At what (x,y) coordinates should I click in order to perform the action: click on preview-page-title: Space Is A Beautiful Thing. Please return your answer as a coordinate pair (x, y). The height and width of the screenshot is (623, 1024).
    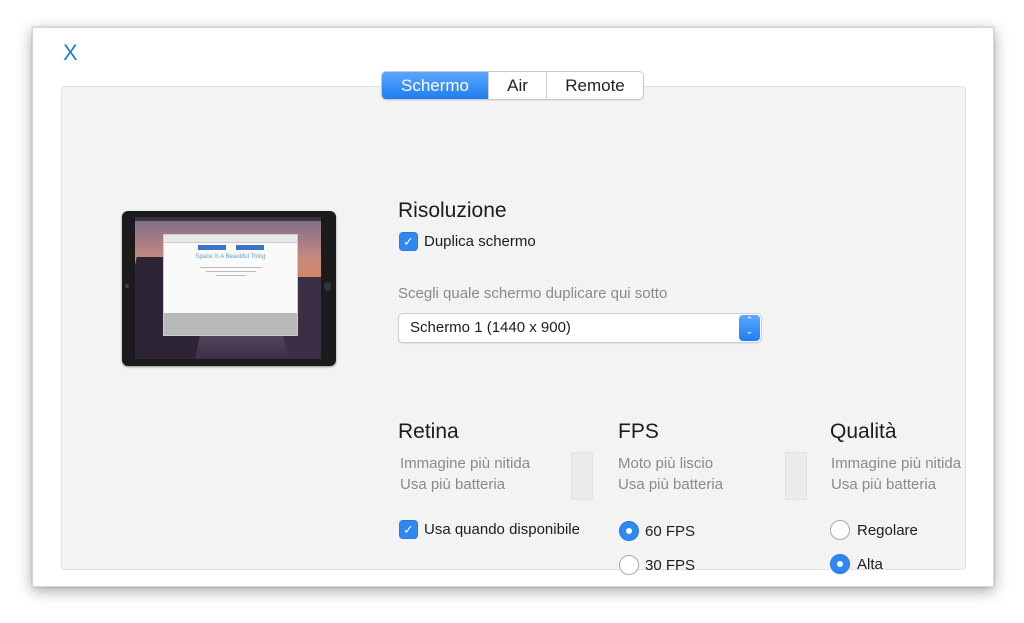
    Looking at the image, I should click on (230, 257).